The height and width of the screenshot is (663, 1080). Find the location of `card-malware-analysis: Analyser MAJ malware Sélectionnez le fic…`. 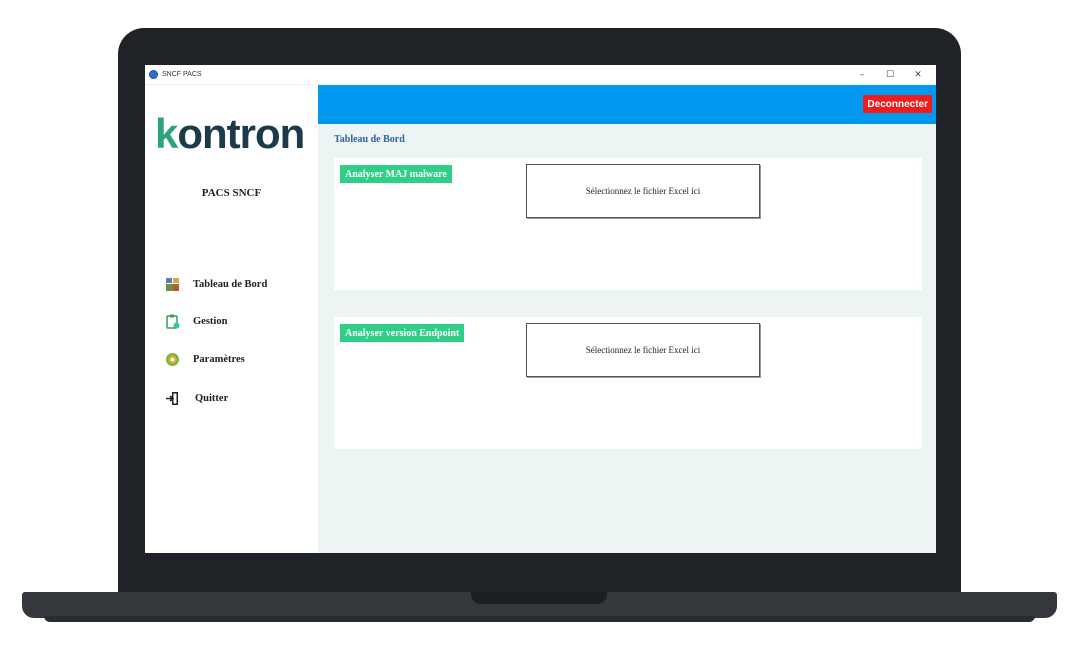

card-malware-analysis: Analyser MAJ malware Sélectionnez le fic… is located at coordinates (628, 224).